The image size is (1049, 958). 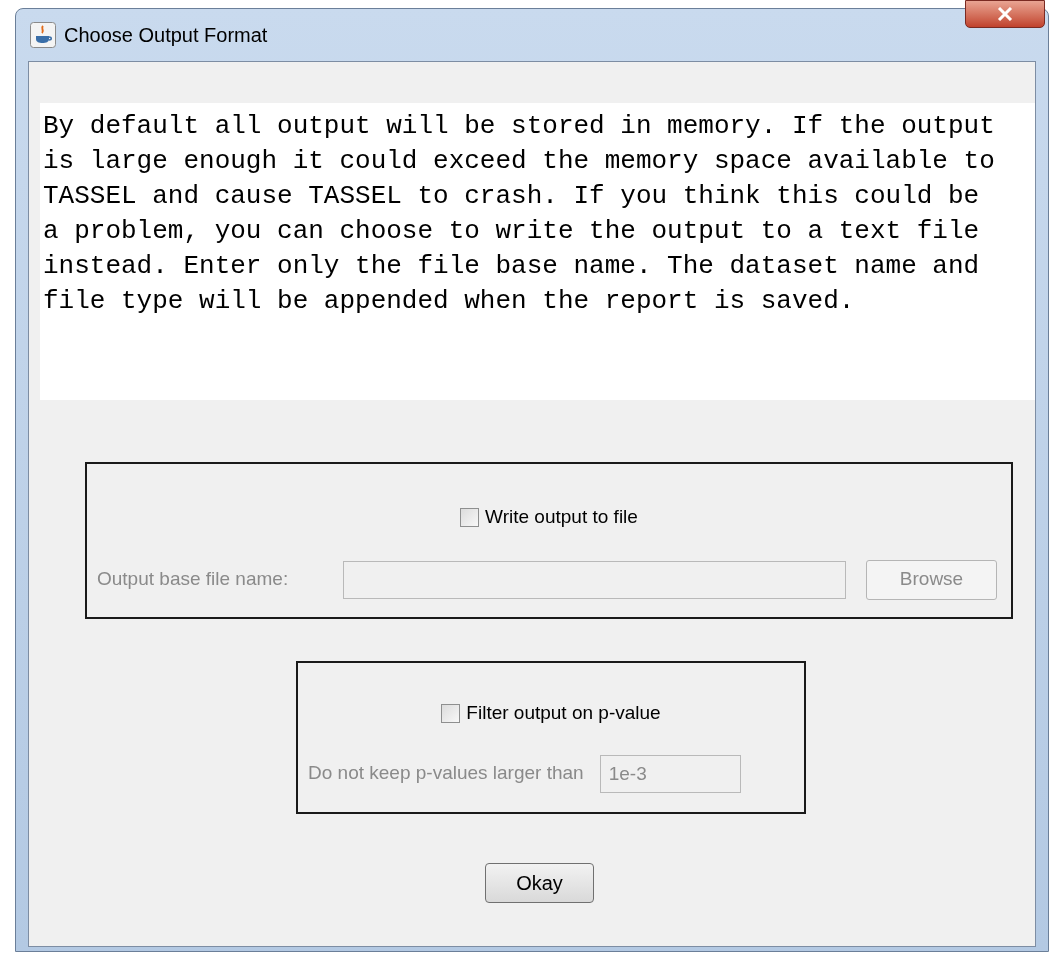 I want to click on okay-button: Okay, so click(x=539, y=883).